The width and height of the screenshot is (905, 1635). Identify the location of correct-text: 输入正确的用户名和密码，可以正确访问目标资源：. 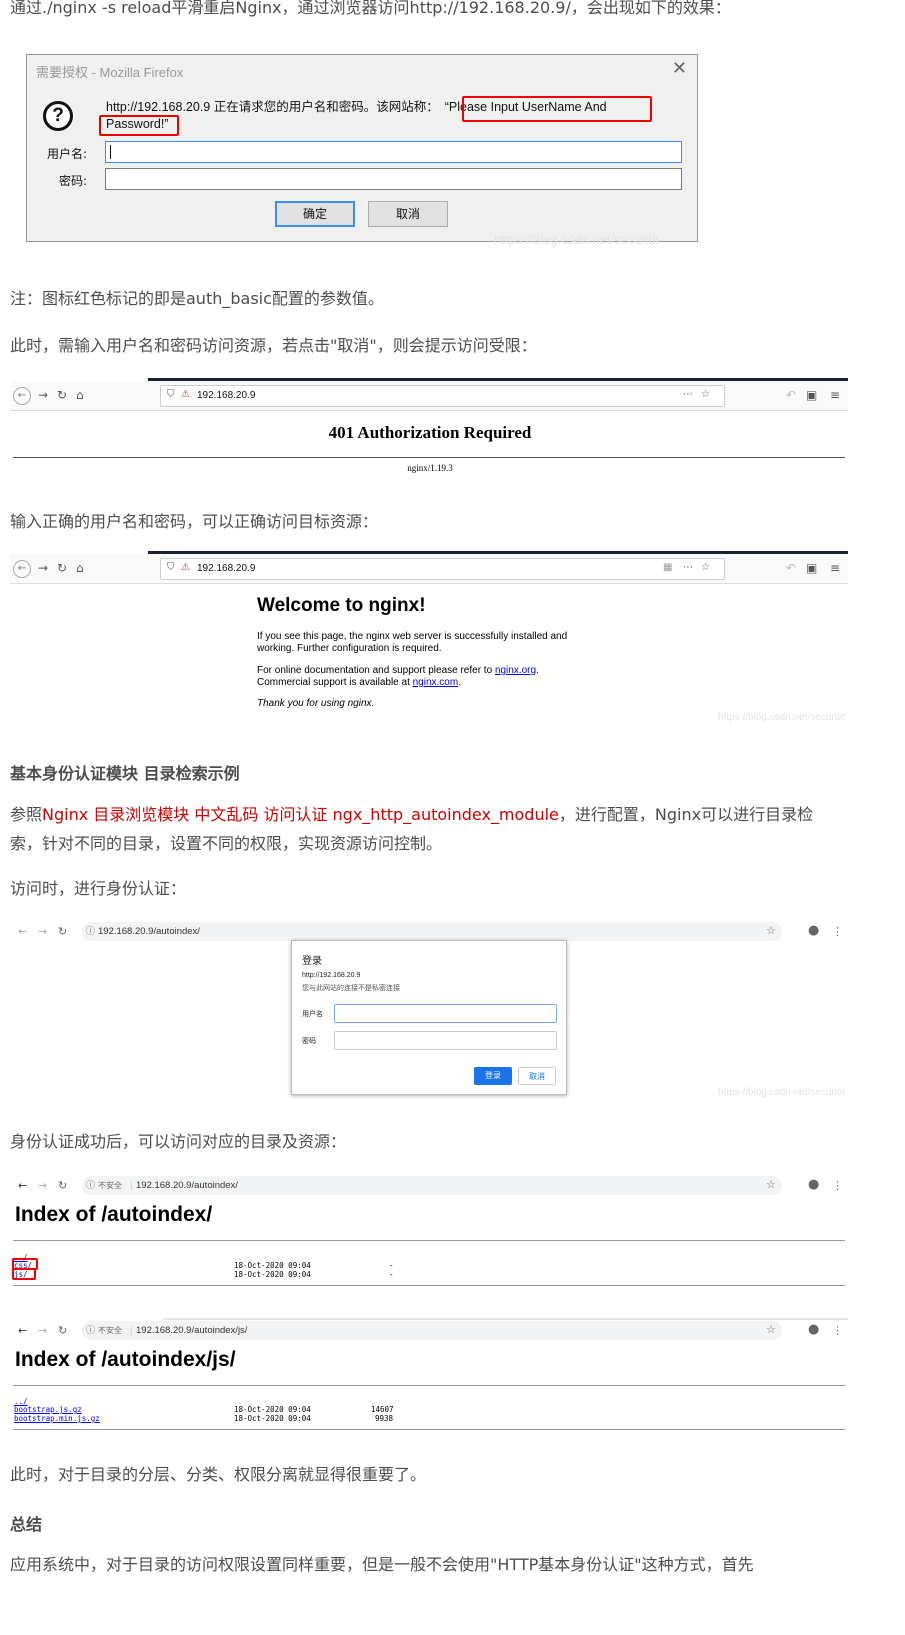
(194, 521).